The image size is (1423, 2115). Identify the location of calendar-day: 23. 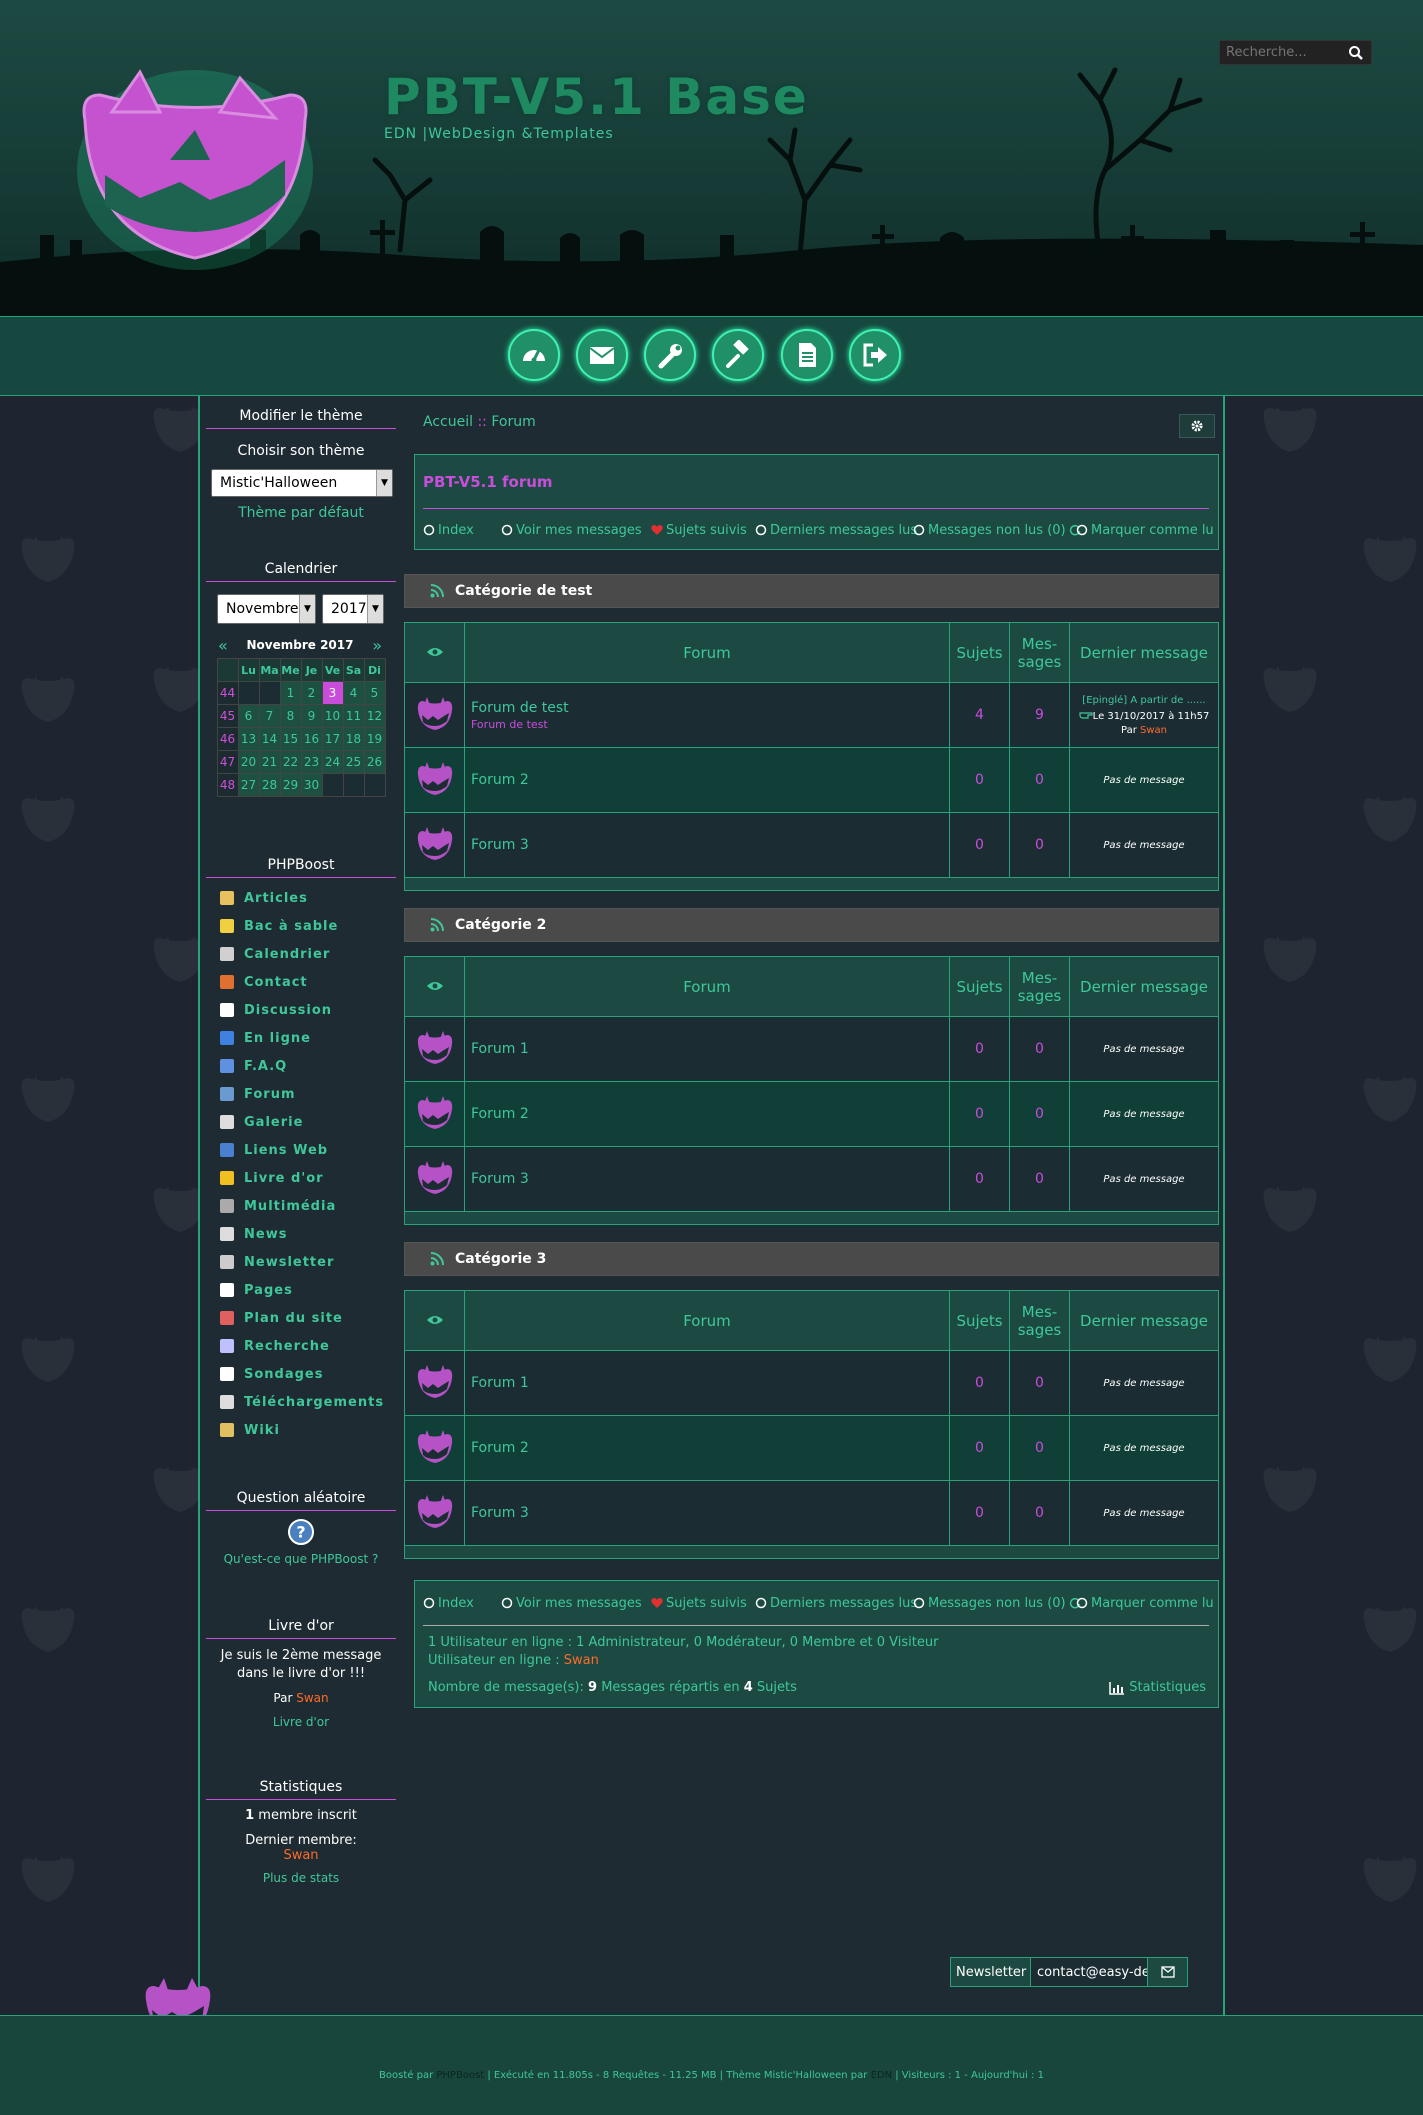
(311, 762).